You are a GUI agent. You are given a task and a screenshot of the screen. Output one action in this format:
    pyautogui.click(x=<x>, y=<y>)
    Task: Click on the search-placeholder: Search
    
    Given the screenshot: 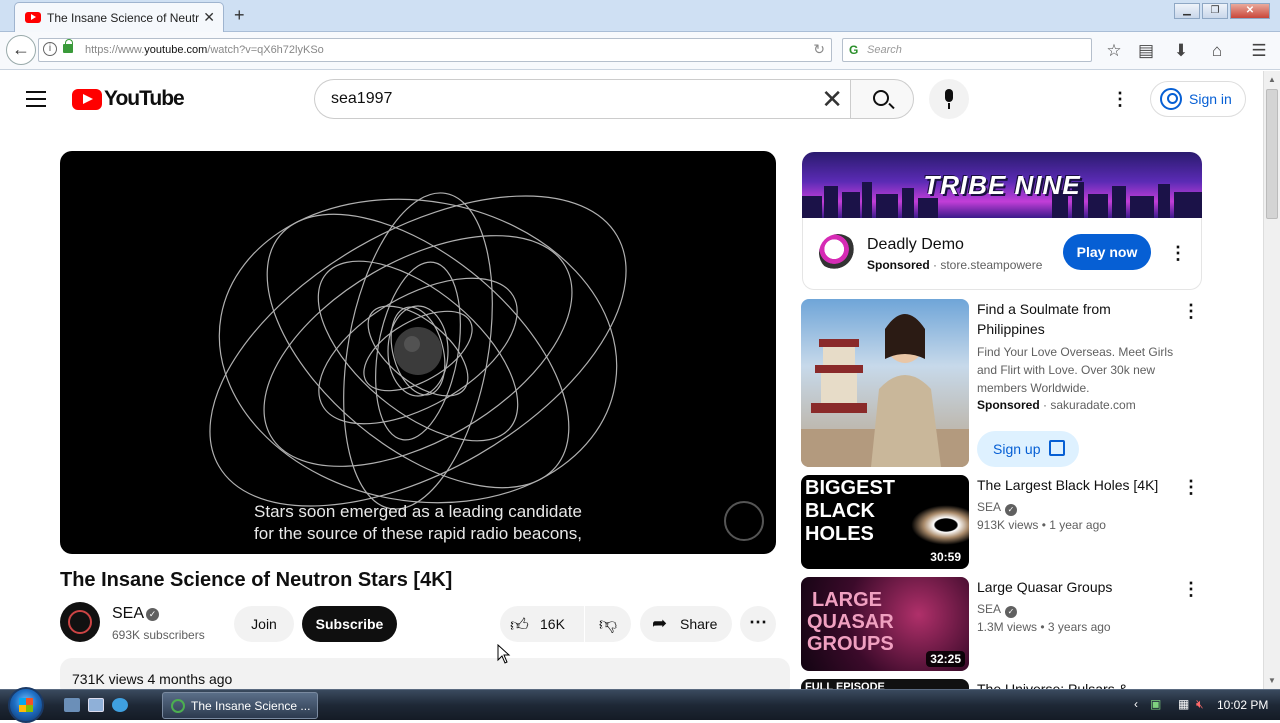 What is the action you would take?
    pyautogui.click(x=884, y=50)
    